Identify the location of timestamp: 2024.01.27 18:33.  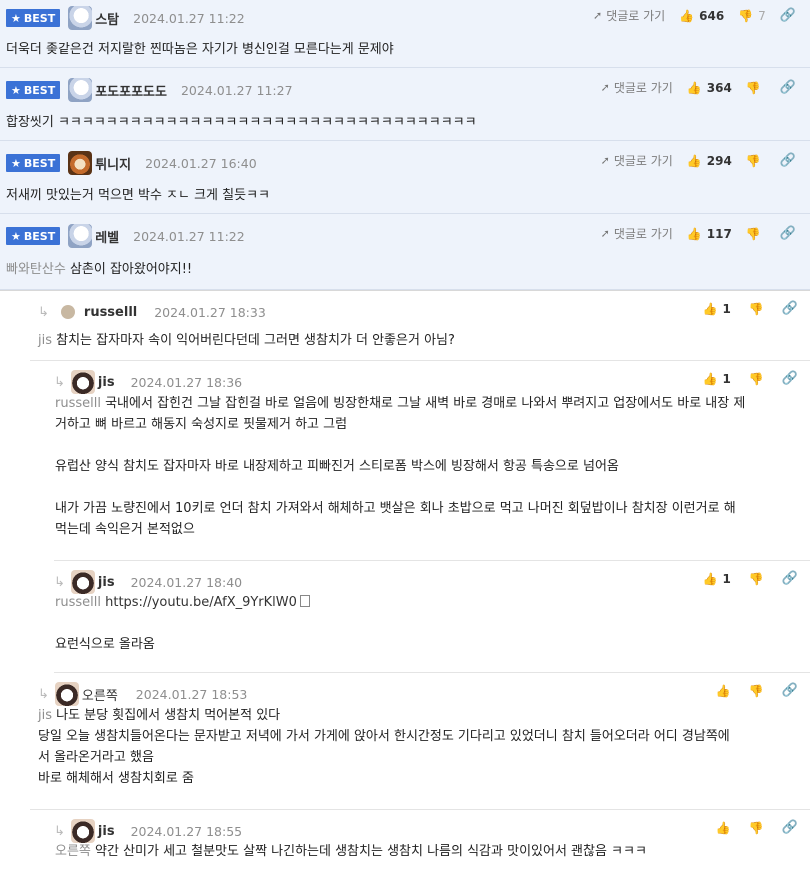
(210, 312).